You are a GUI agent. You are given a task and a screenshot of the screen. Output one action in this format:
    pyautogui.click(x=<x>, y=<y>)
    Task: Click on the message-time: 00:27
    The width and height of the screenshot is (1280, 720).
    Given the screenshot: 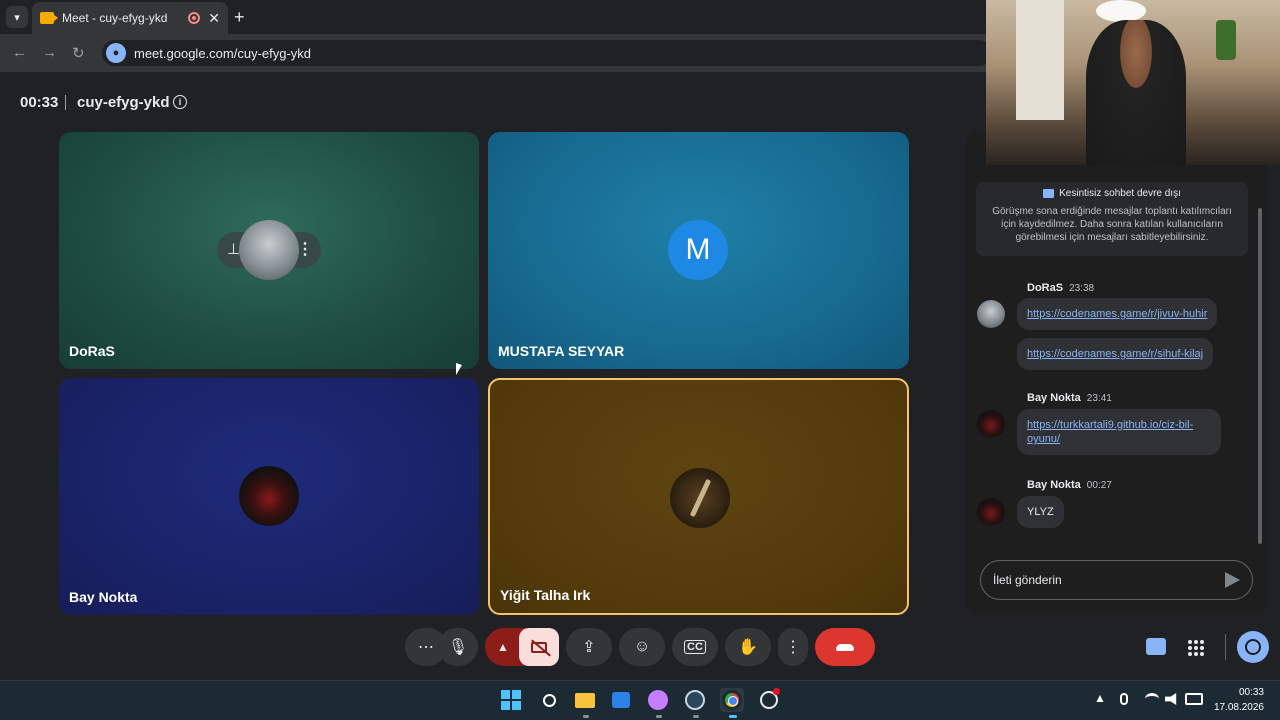 What is the action you would take?
    pyautogui.click(x=1099, y=485)
    